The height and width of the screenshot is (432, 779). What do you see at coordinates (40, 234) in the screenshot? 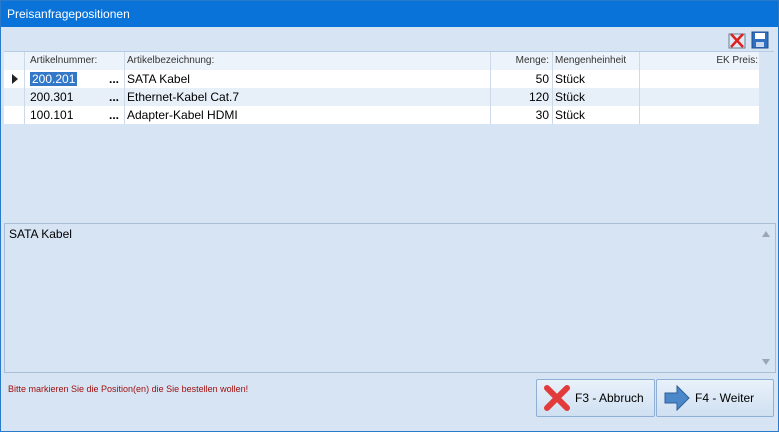
I see `memo-text: SATA Kabel` at bounding box center [40, 234].